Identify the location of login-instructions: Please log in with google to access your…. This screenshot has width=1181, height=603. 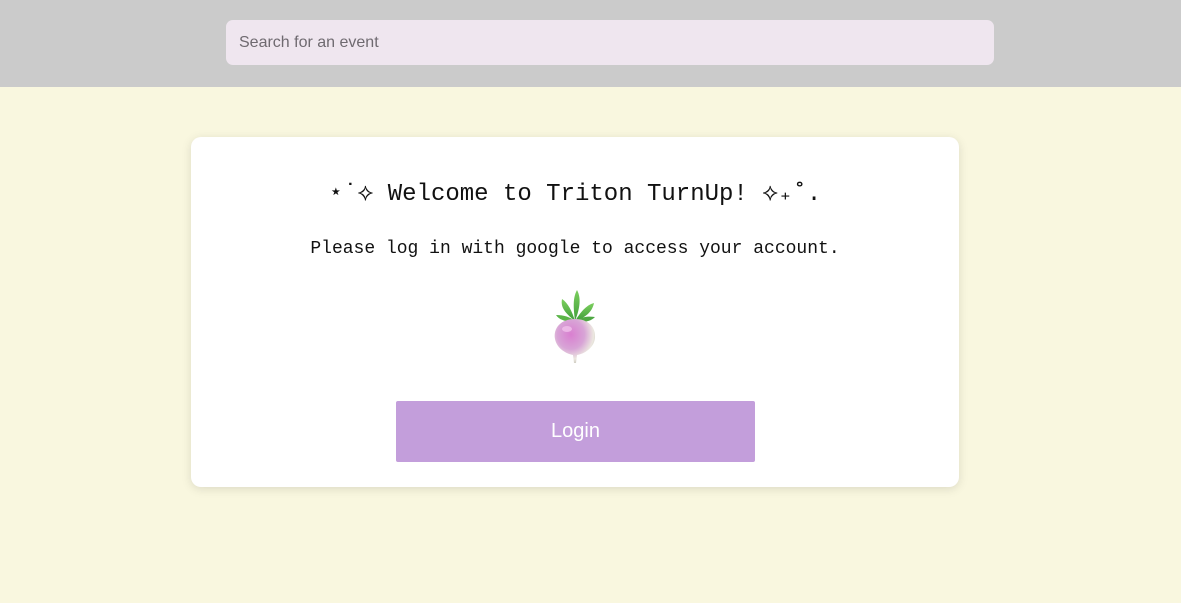
(575, 249).